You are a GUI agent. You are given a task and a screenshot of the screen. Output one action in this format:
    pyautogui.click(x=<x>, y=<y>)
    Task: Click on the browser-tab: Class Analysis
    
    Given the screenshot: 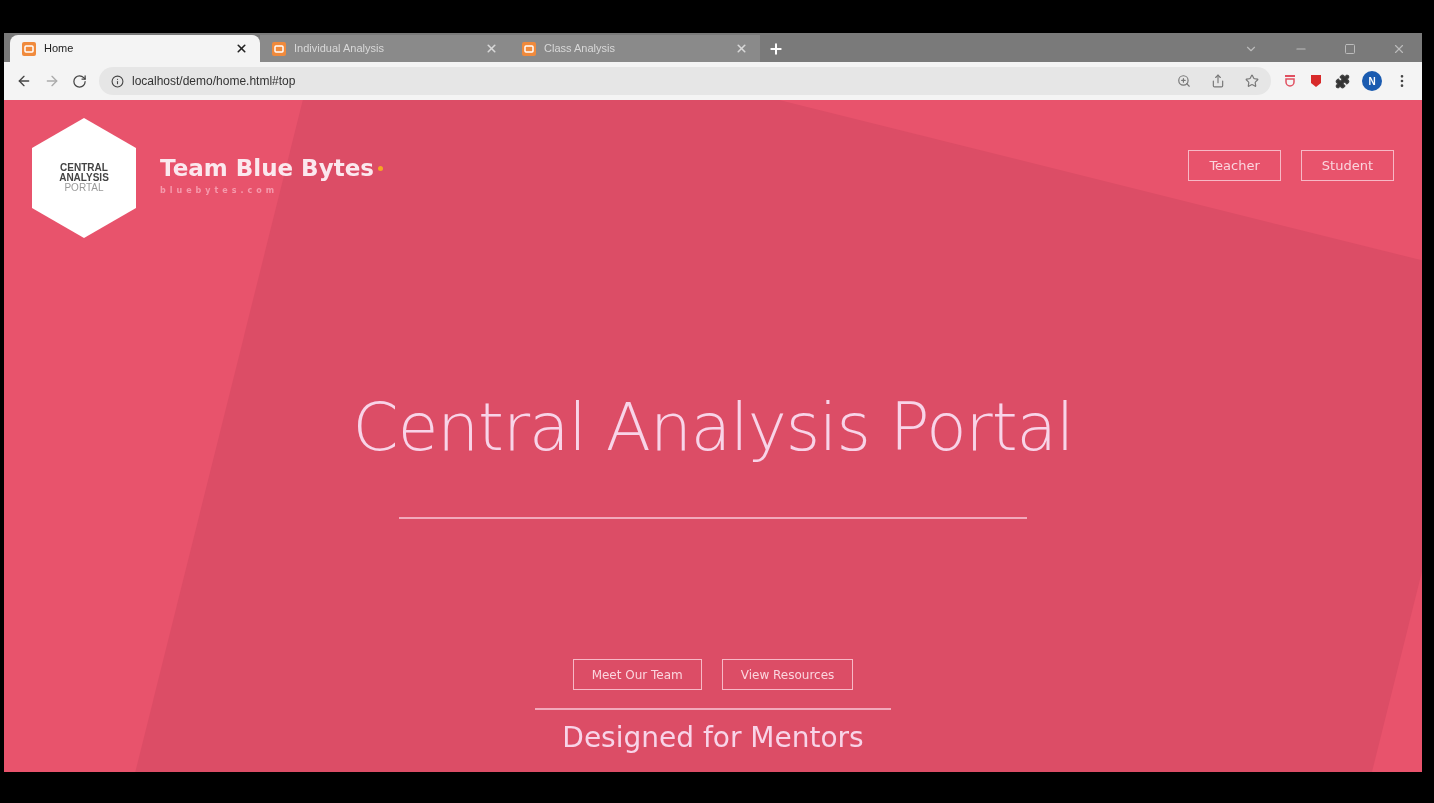 What is the action you would take?
    pyautogui.click(x=635, y=48)
    